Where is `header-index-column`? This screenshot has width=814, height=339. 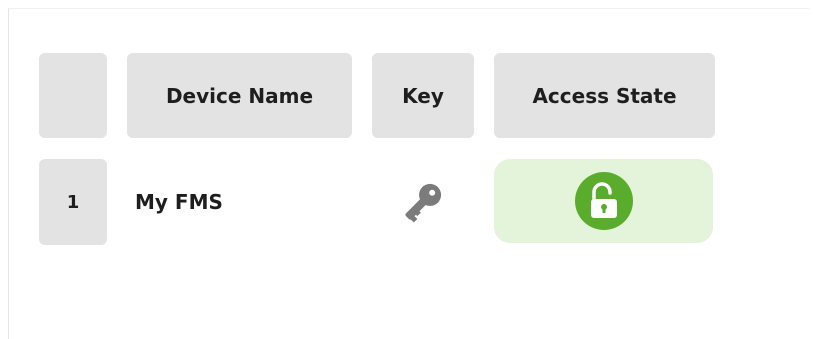
header-index-column is located at coordinates (73, 95).